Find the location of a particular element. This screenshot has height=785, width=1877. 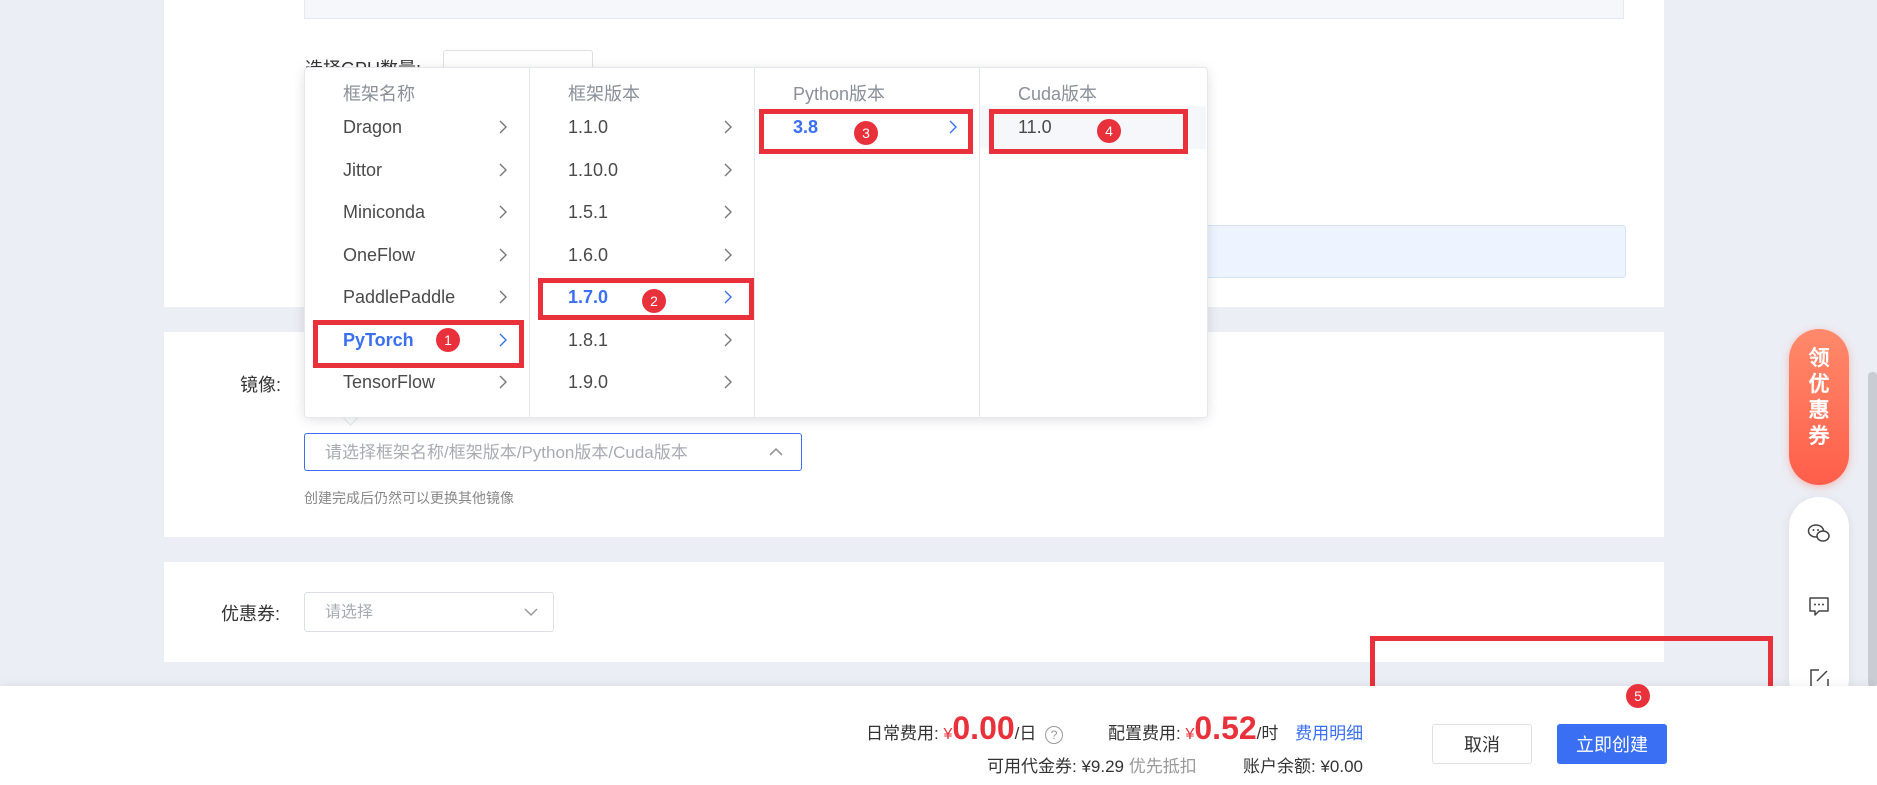

voucher-label: 可用代金券: is located at coordinates (1032, 766).